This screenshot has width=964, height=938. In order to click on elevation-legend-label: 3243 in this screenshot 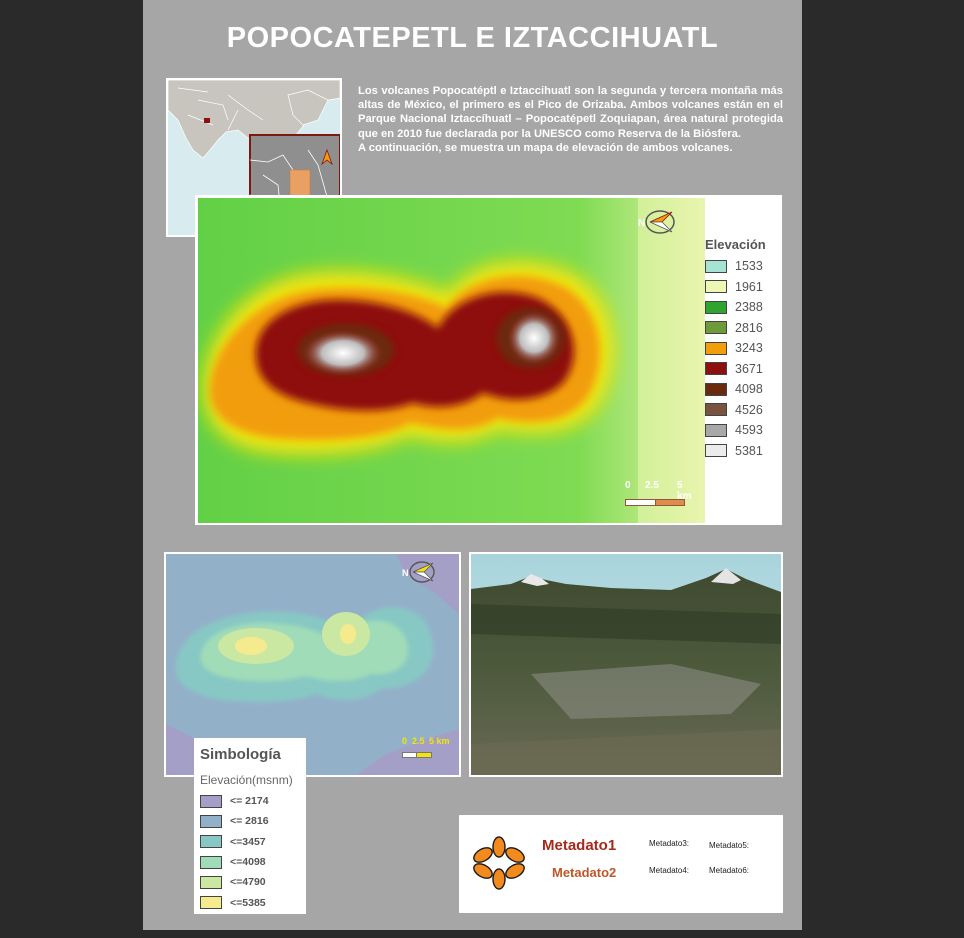, I will do `click(749, 348)`.